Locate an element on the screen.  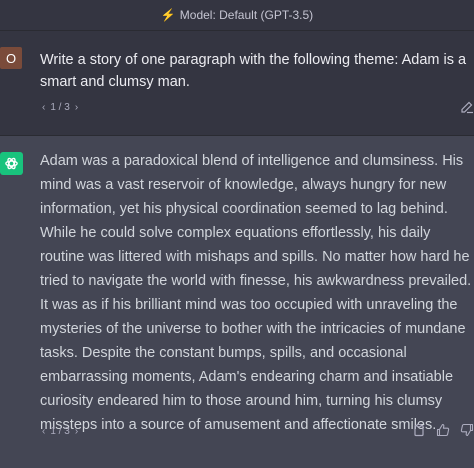
message-actions is located at coordinates (443, 430).